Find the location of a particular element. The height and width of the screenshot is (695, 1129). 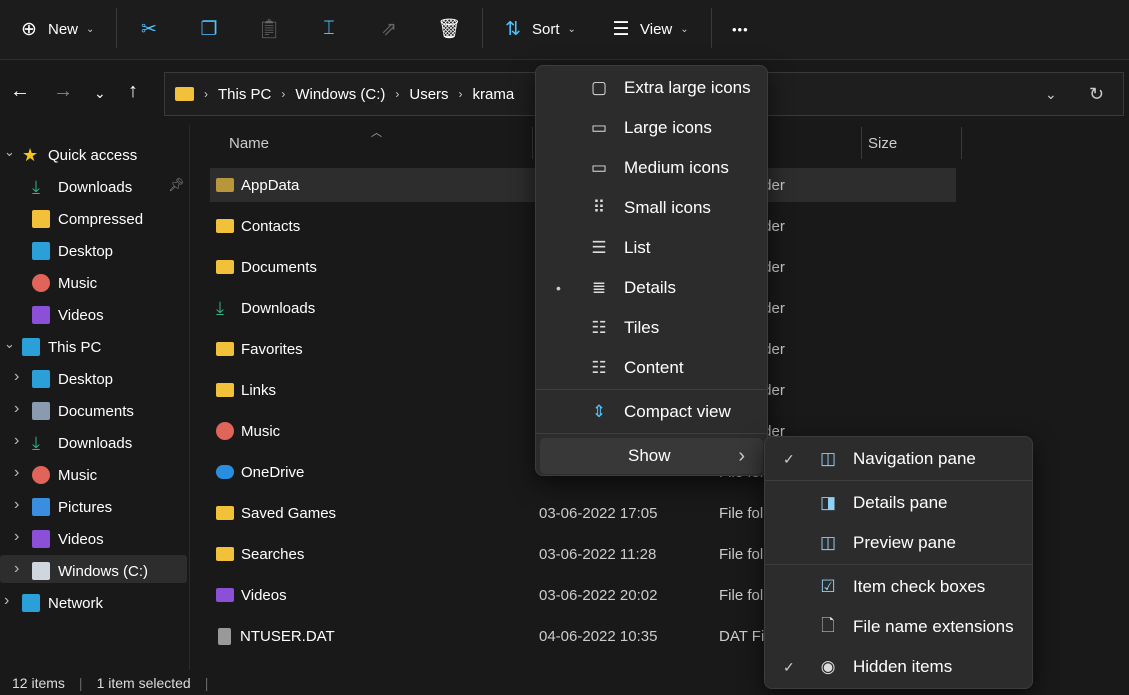

paste-icon: 📋︎ is located at coordinates (269, 29).